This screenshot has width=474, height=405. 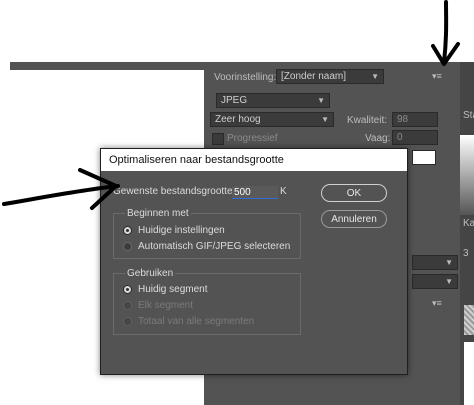 What do you see at coordinates (445, 32) in the screenshot?
I see `arrow-top-shaft` at bounding box center [445, 32].